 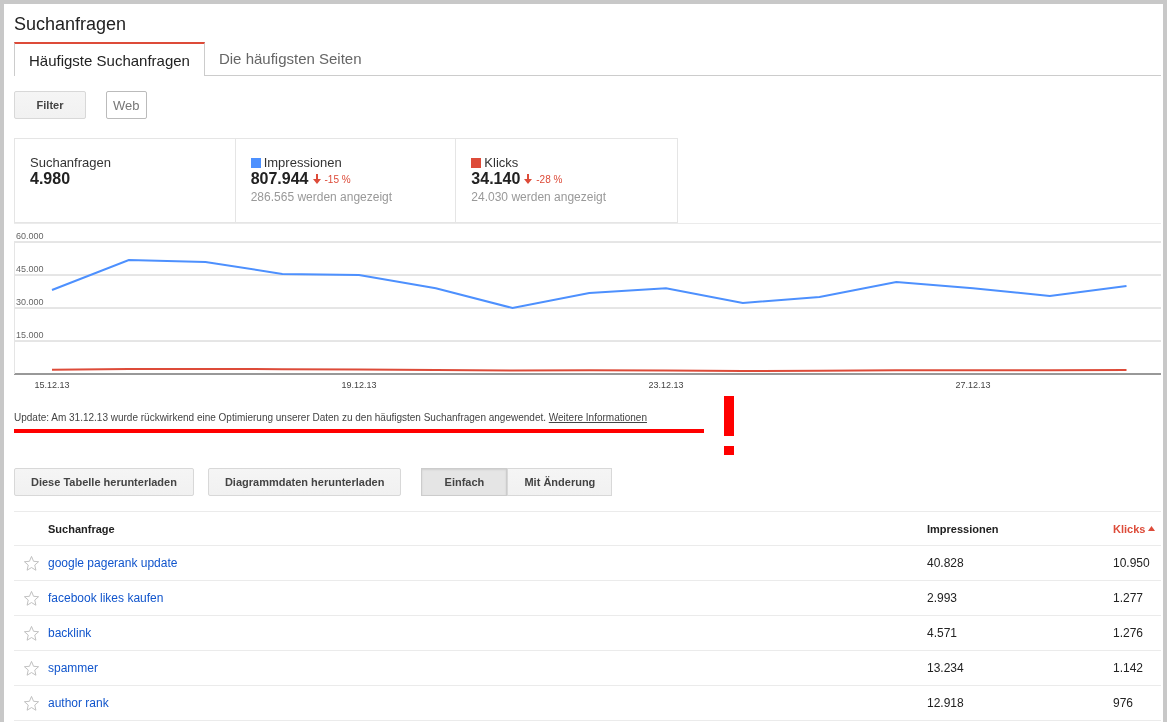 What do you see at coordinates (109, 59) in the screenshot?
I see `tab: Häufigste Suchanfragen` at bounding box center [109, 59].